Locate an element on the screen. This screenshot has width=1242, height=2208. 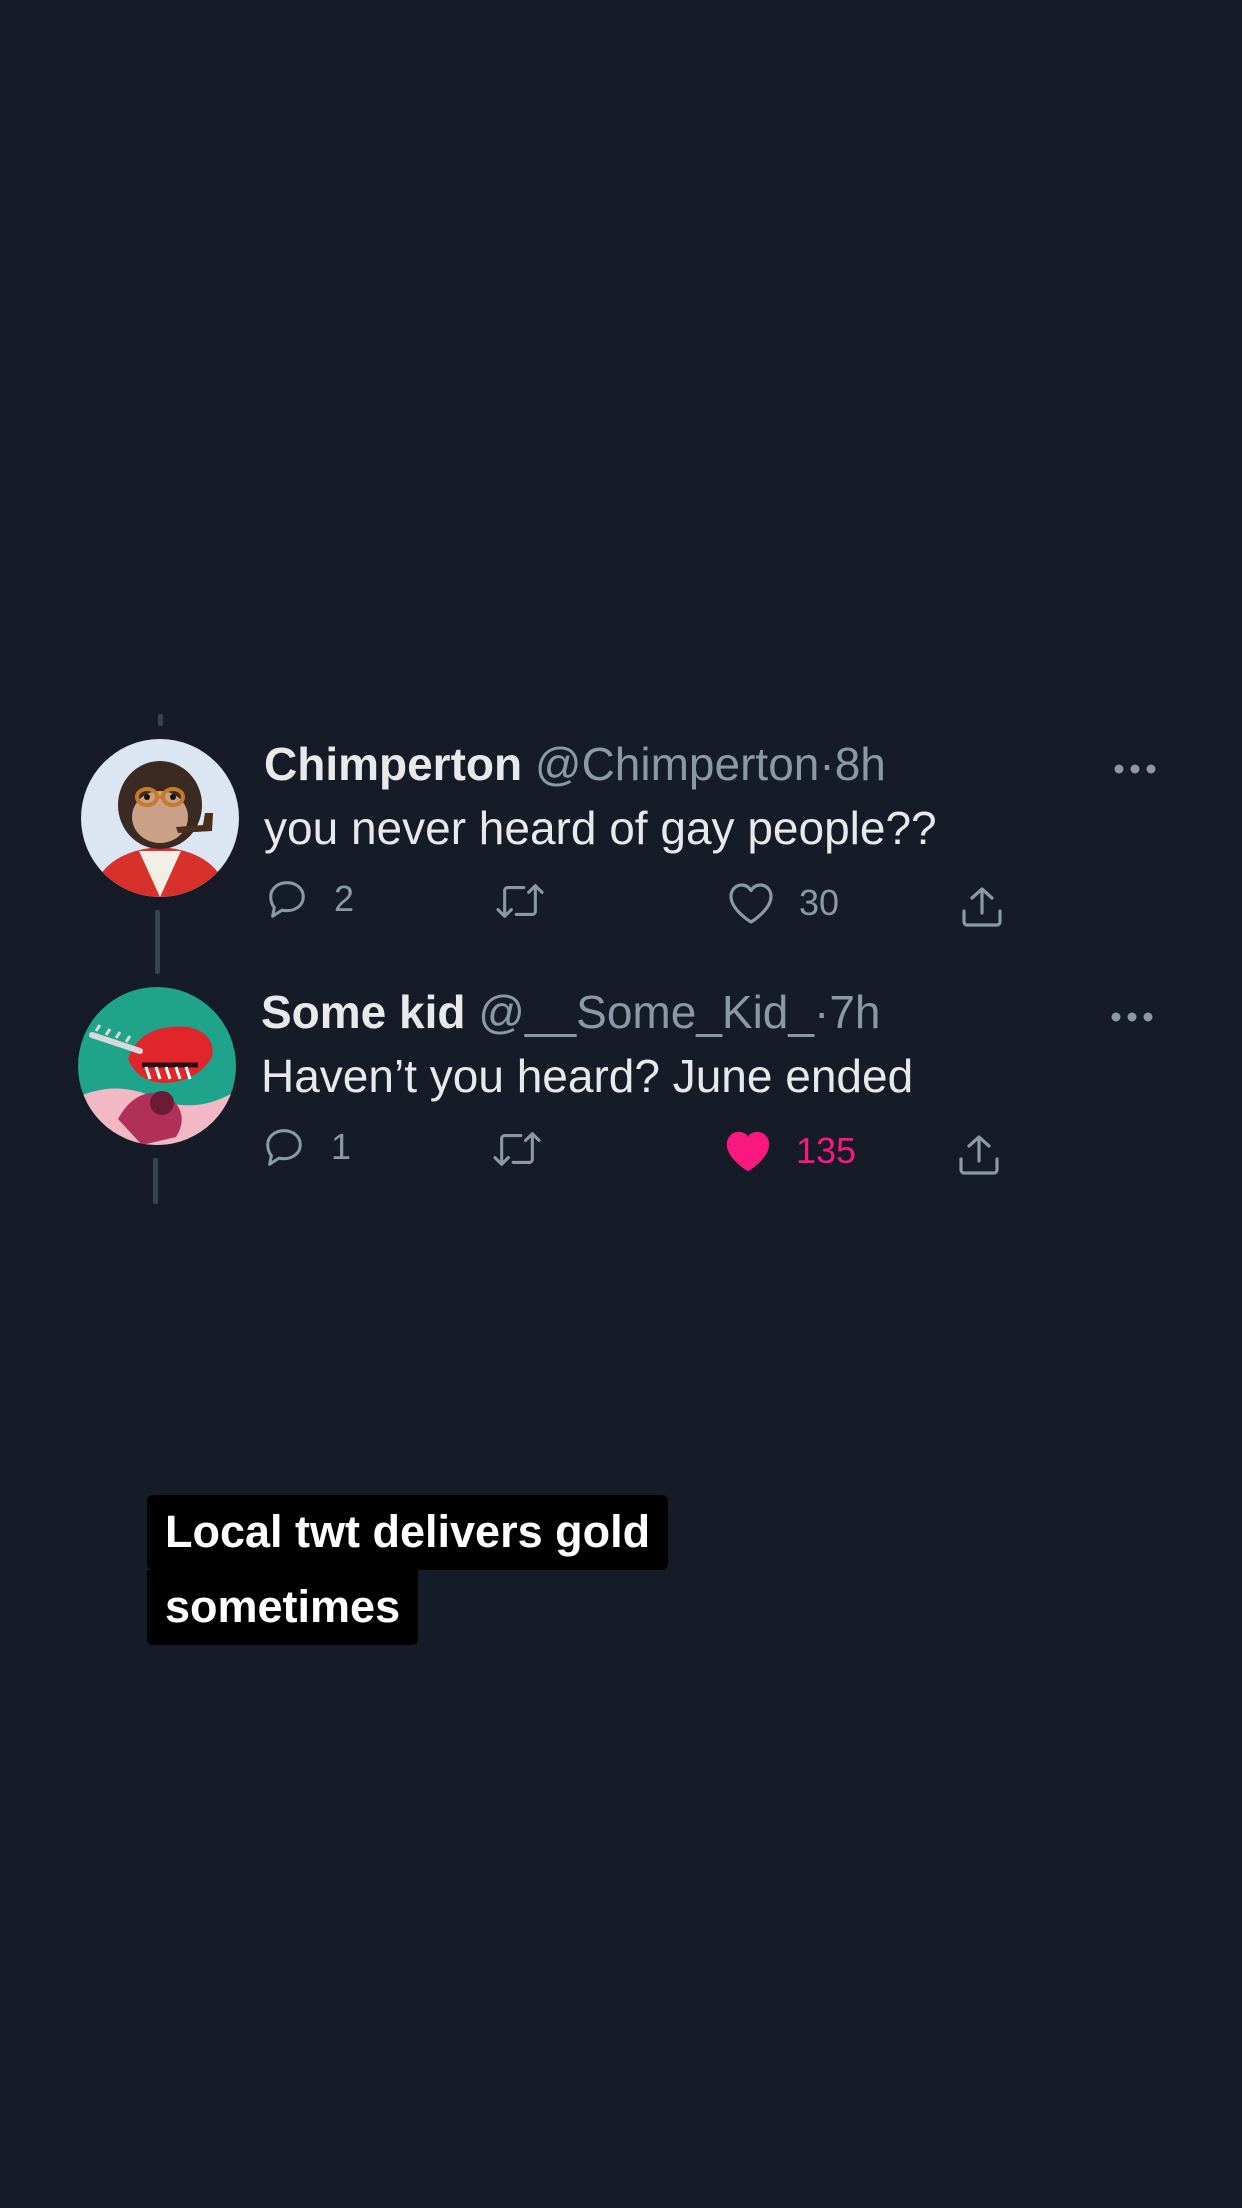
reply-count: 1 is located at coordinates (341, 1146).